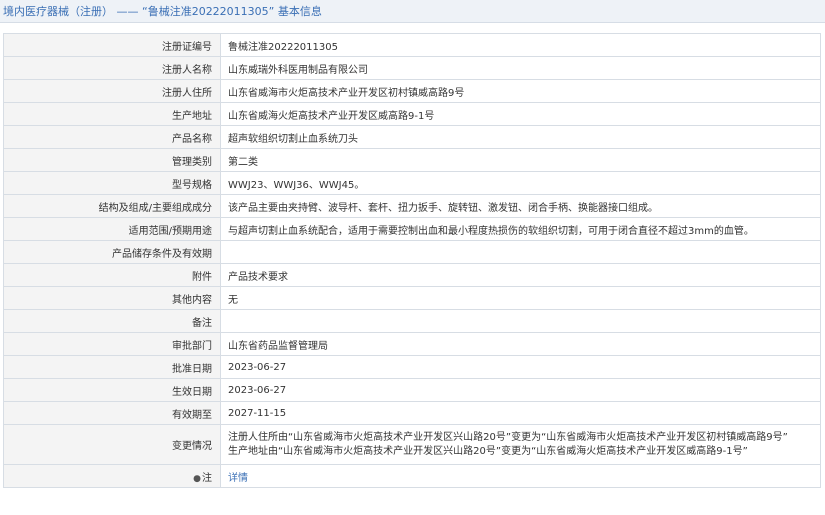  I want to click on table-row: 批准日期 2023-06-27, so click(412, 367).